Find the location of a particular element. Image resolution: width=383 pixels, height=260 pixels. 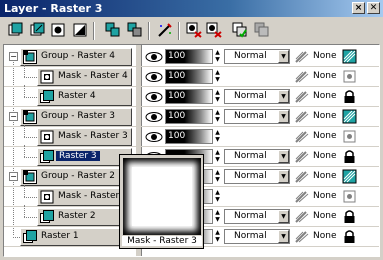

opacity-value: 100 is located at coordinates (177, 116).